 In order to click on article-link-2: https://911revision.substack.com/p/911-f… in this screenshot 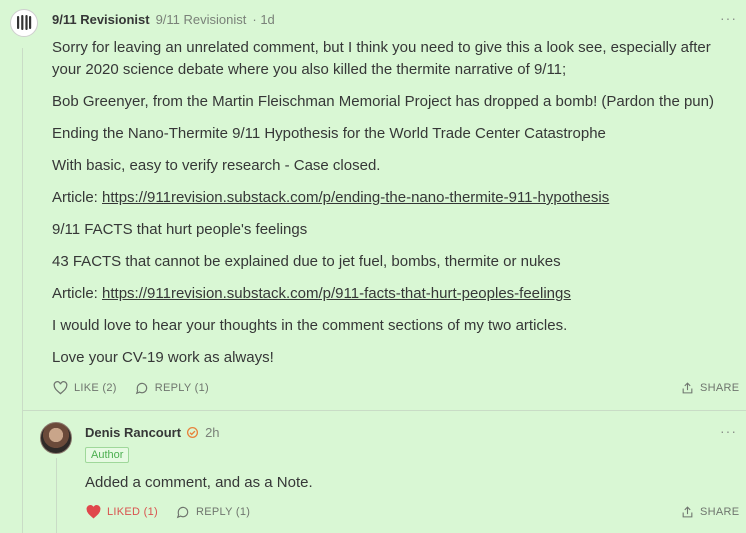, I will do `click(336, 293)`.